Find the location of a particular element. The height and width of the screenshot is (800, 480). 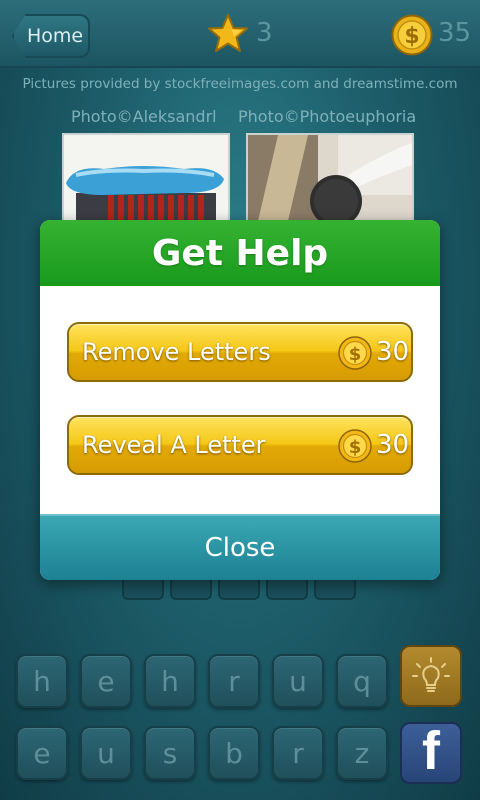

letter-key: z is located at coordinates (362, 753).